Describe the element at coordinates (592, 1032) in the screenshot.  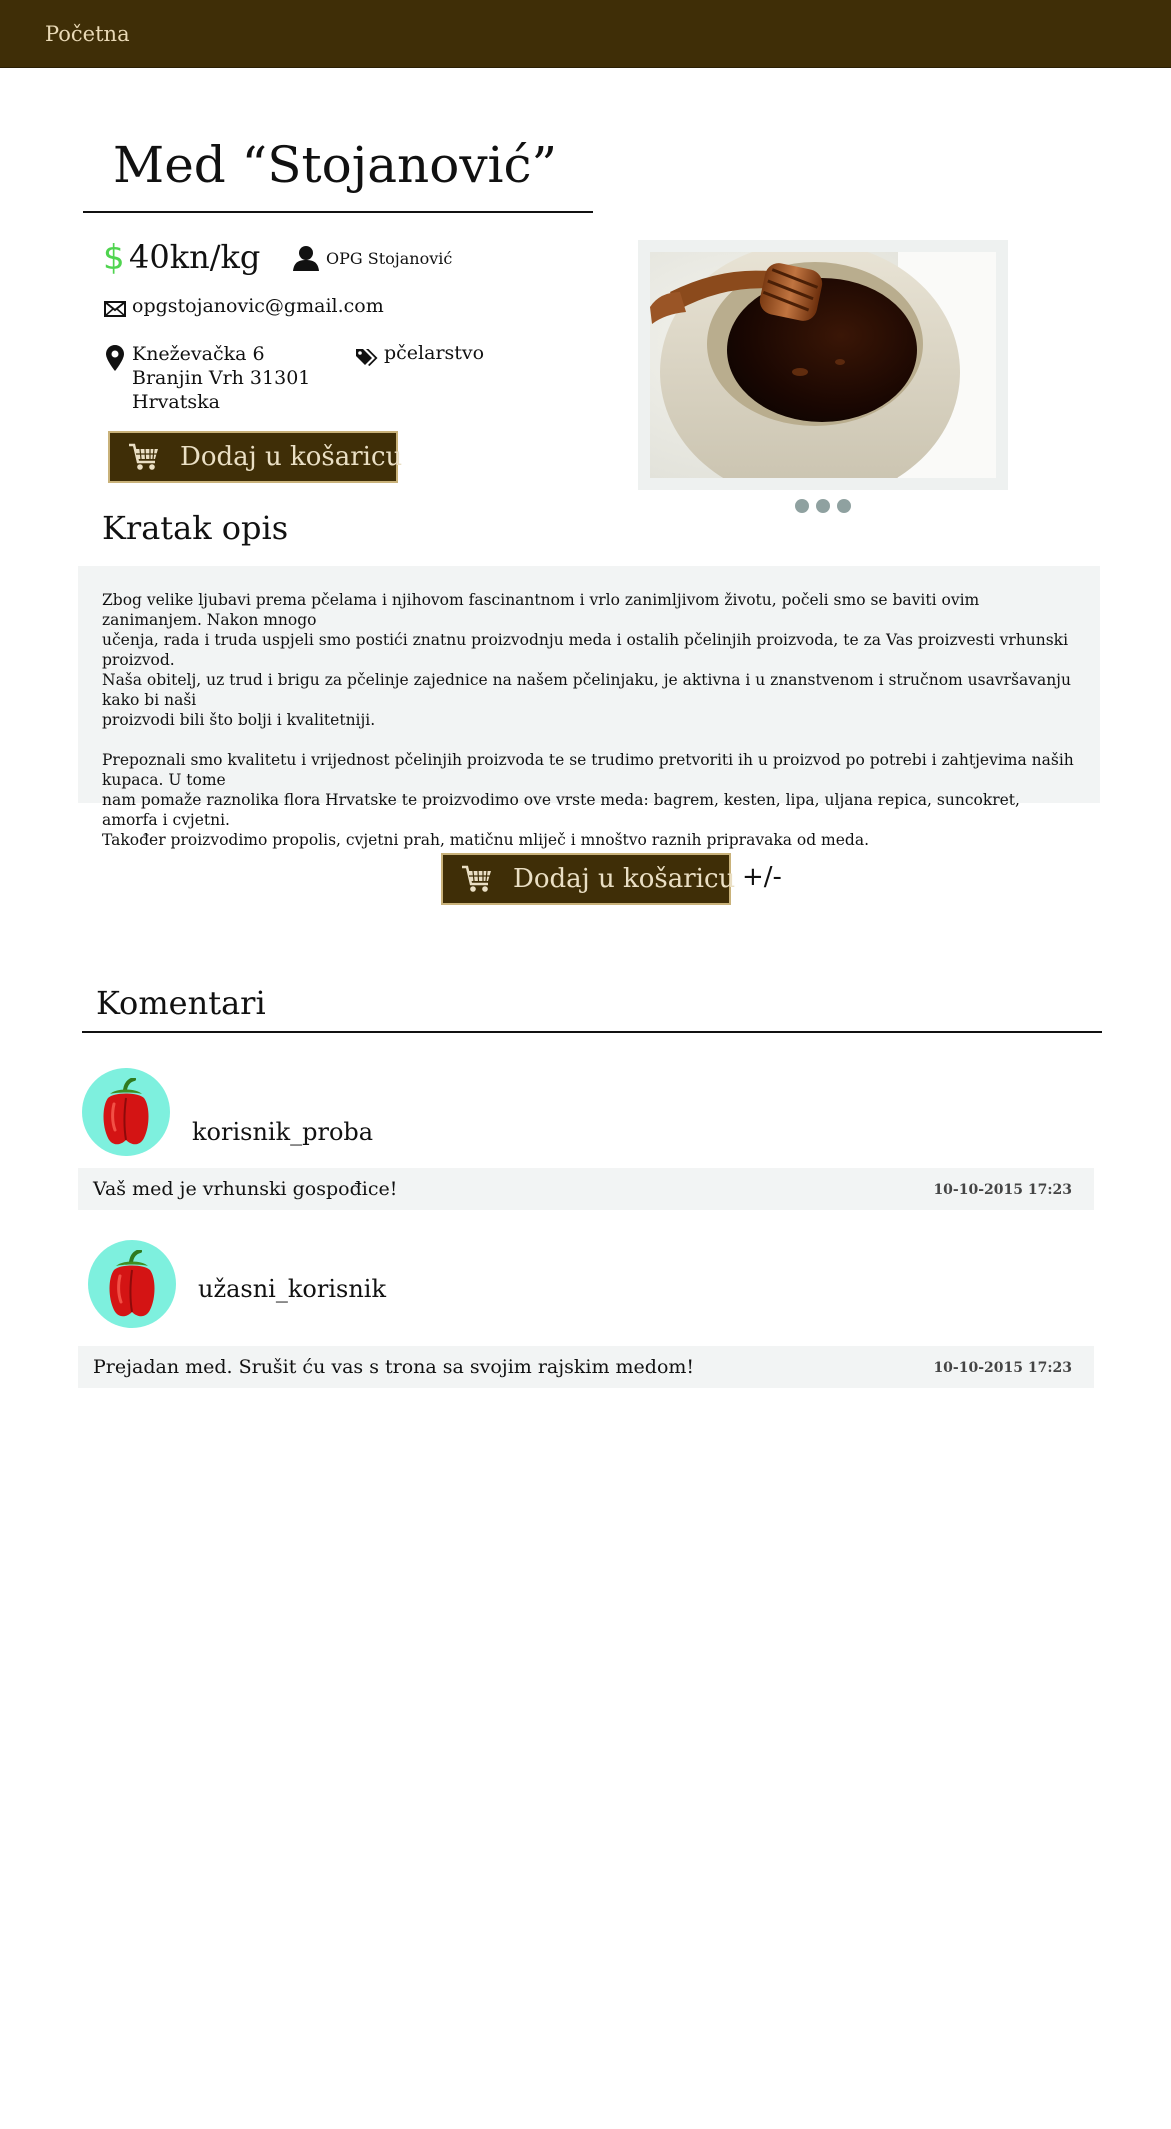
I see `comments-divider` at that location.